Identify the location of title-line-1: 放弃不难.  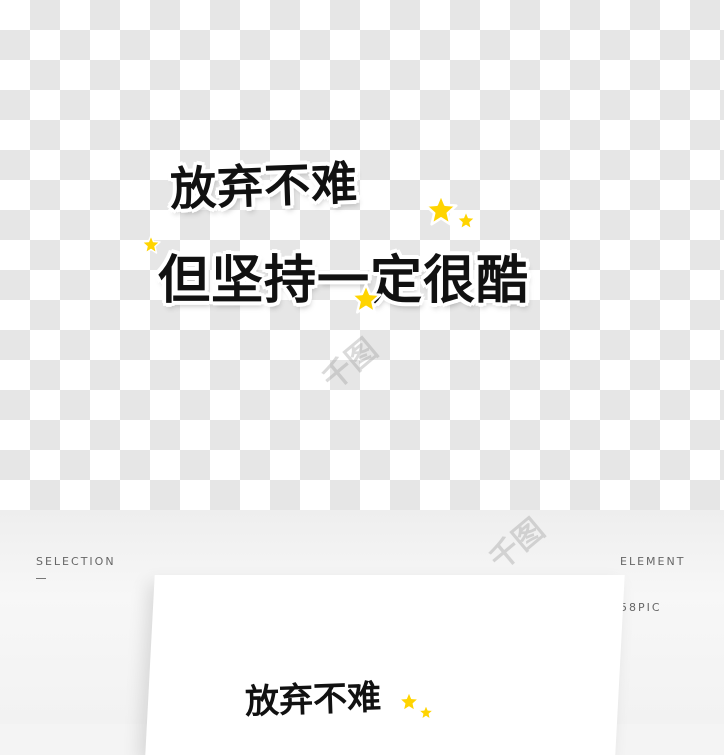
(264, 186).